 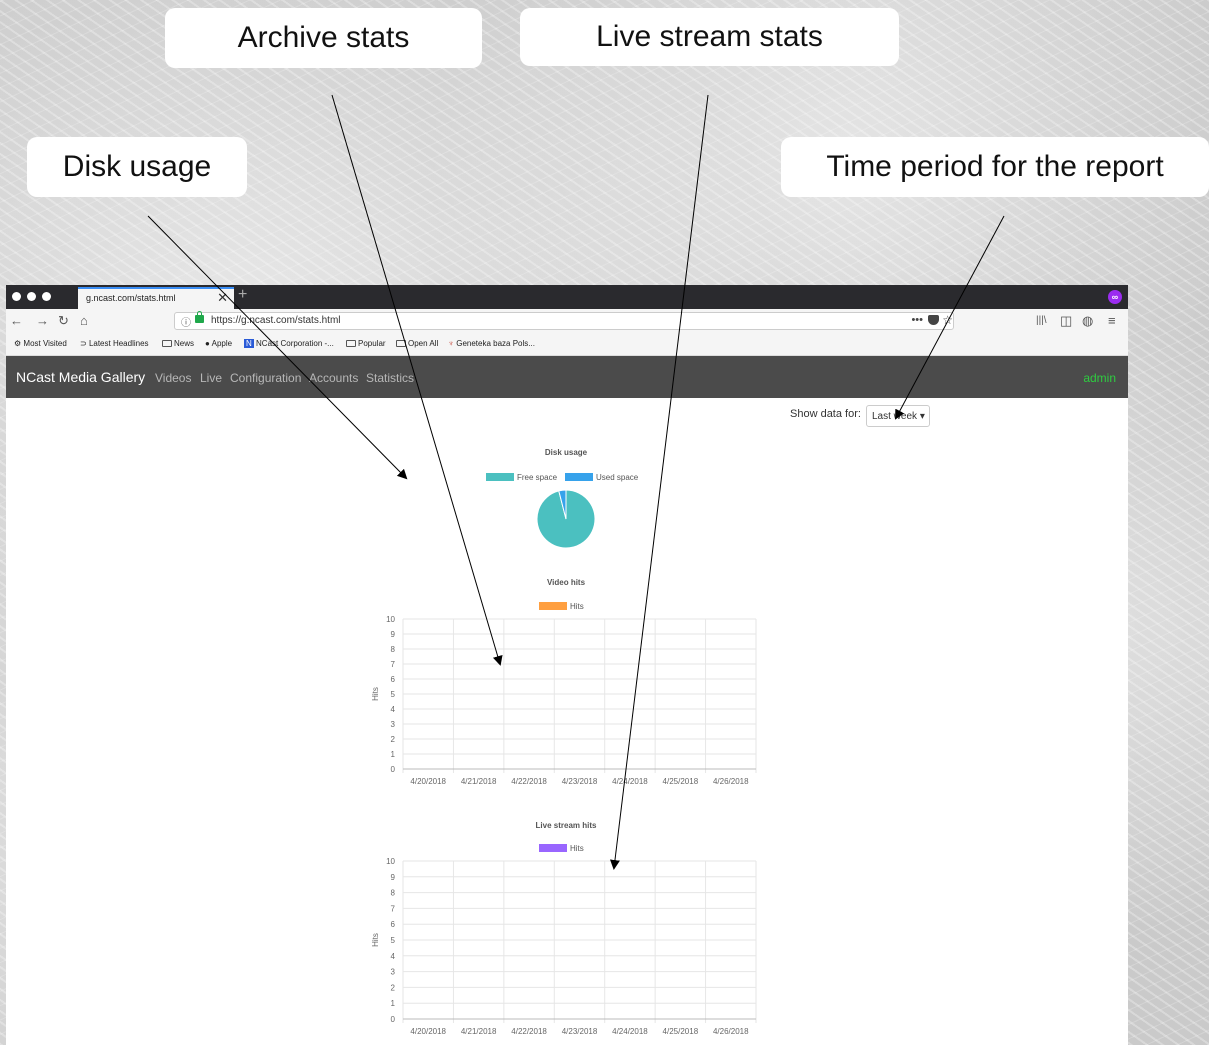 I want to click on arrow-period, so click(x=950, y=317).